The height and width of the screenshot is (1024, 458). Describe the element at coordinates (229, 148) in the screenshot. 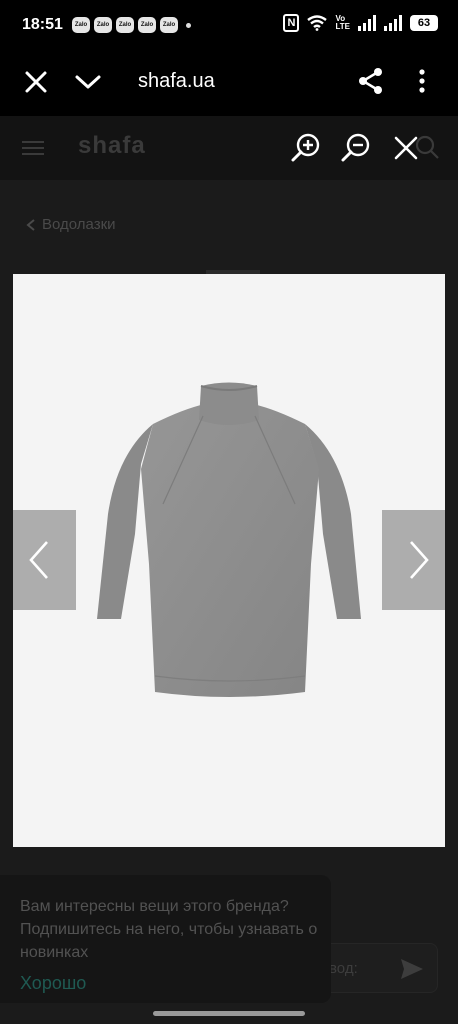

I see `site-header: shafa` at that location.